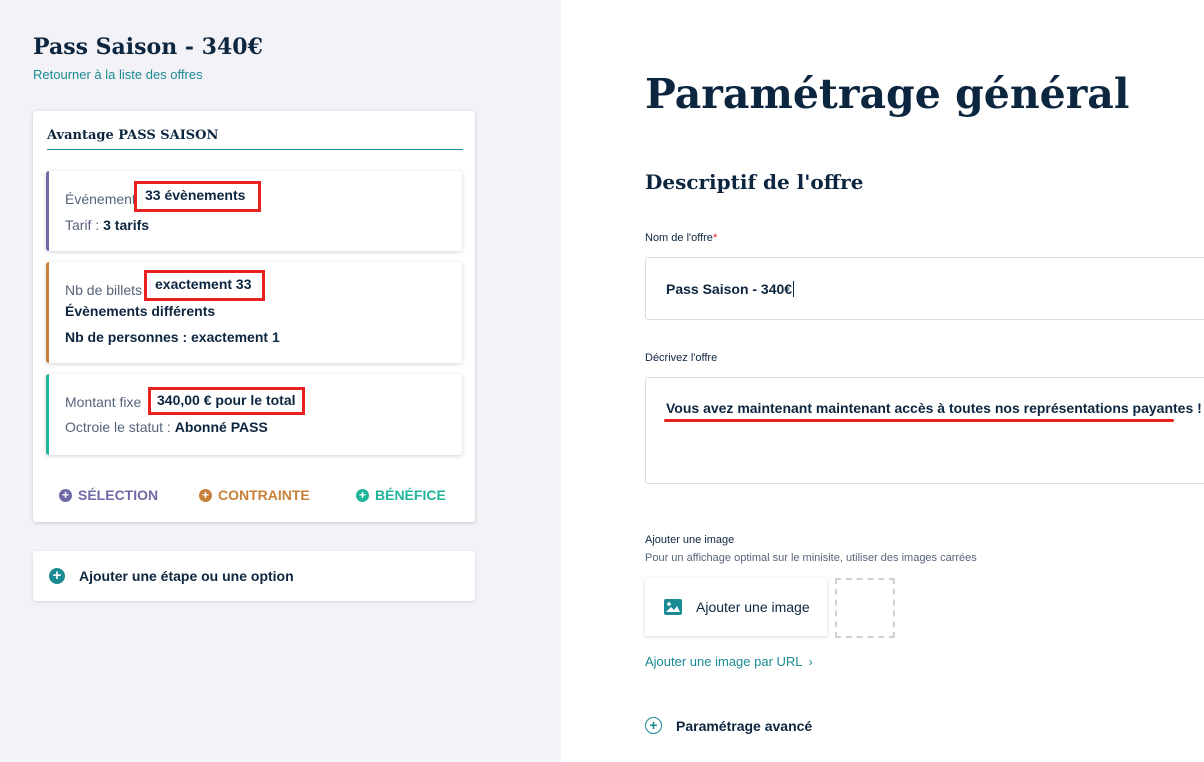 The height and width of the screenshot is (762, 1204). I want to click on status-value: Abonné PASS, so click(221, 427).